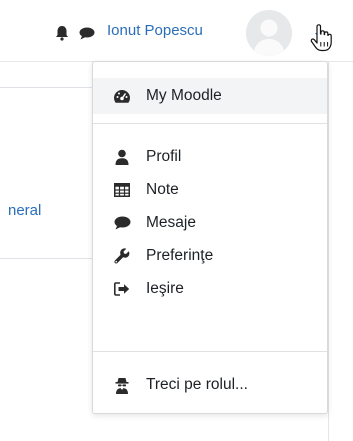 The width and height of the screenshot is (353, 441). Describe the element at coordinates (321, 40) in the screenshot. I see `hand-cursor-icon` at that location.